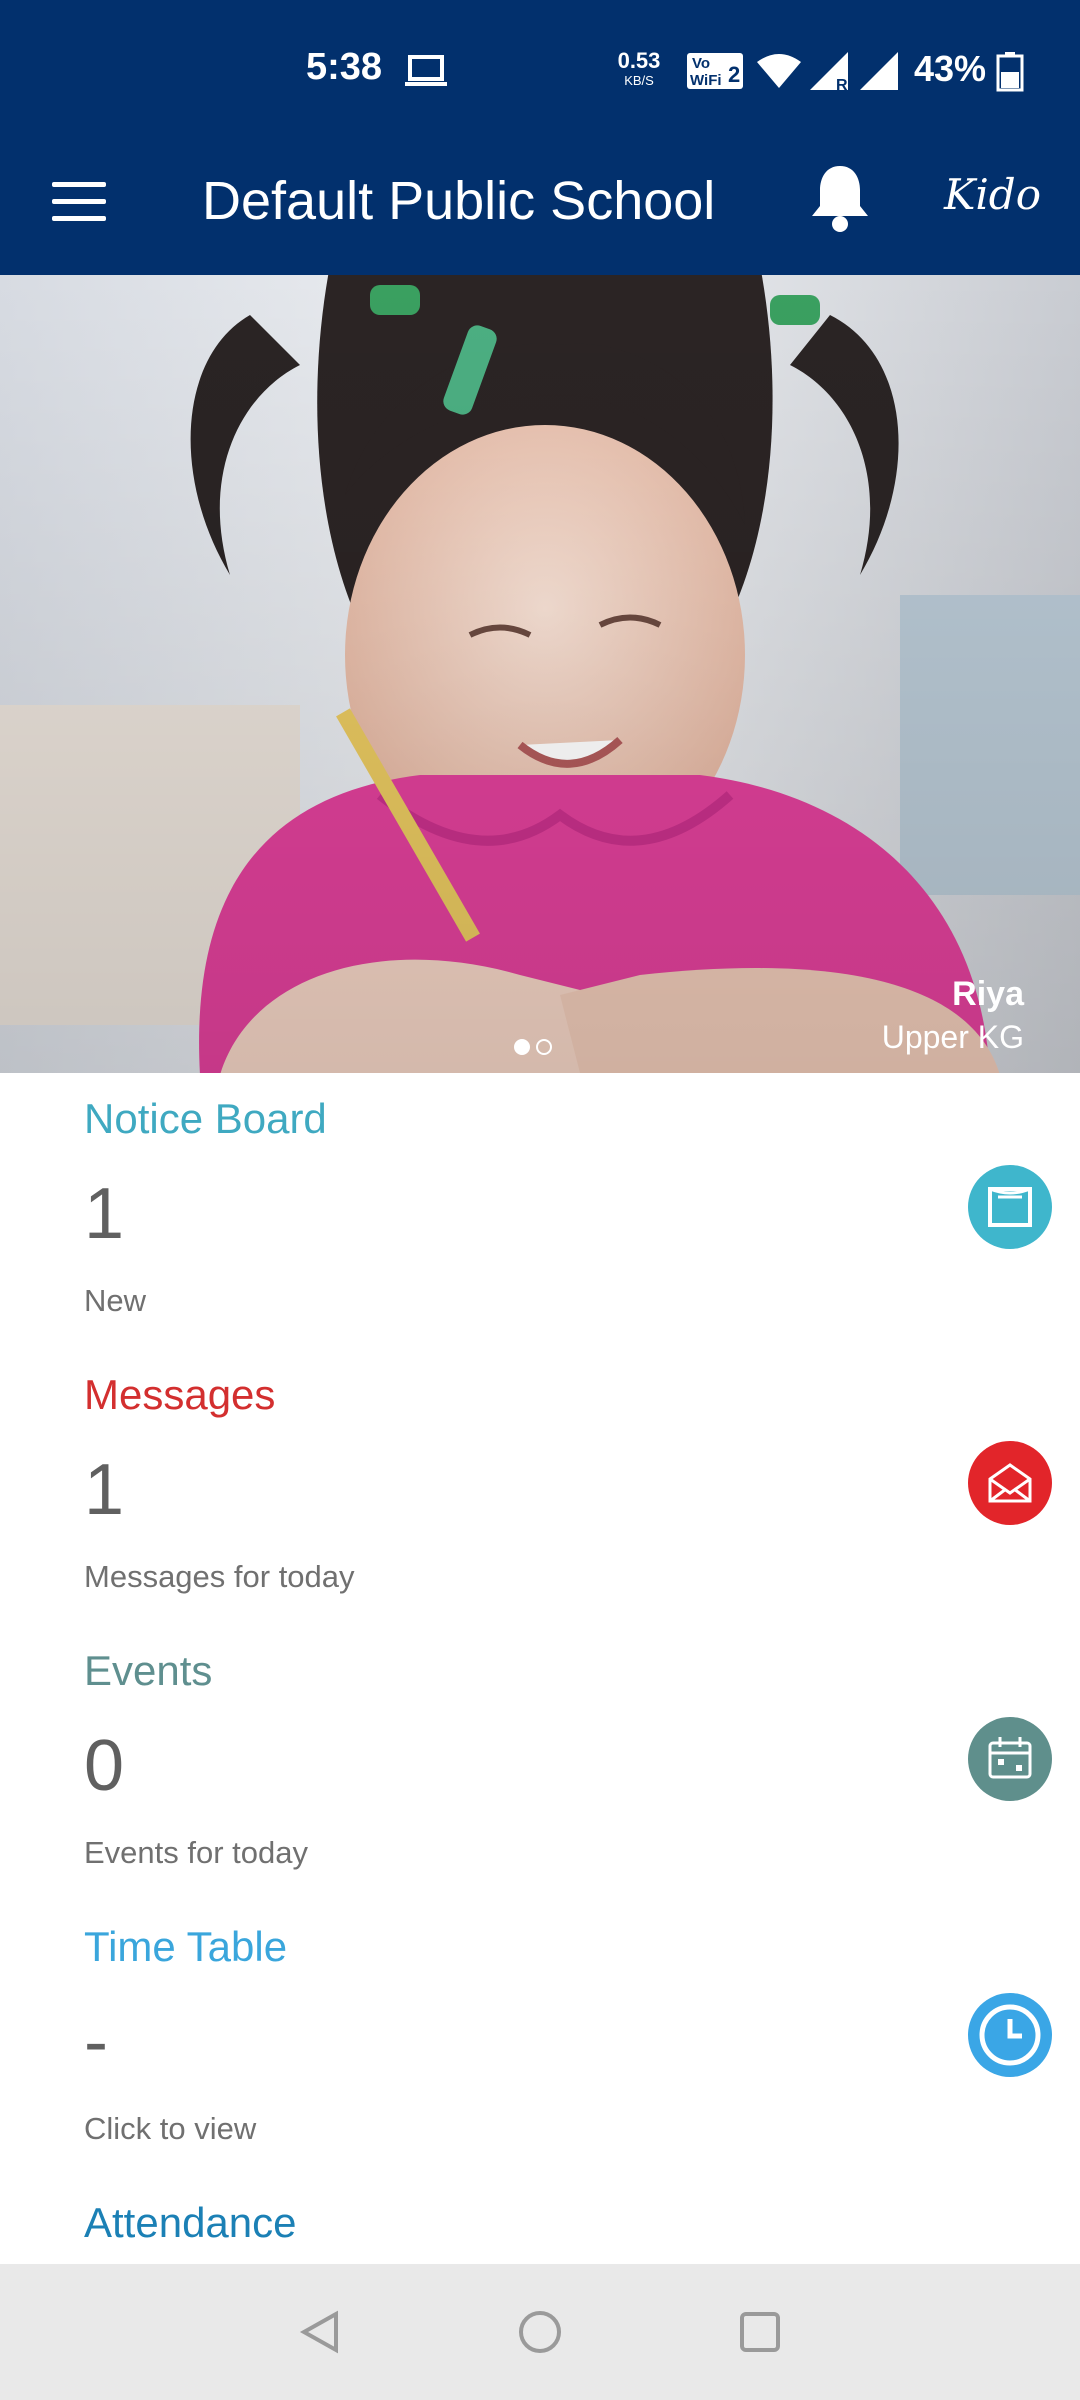 Image resolution: width=1080 pixels, height=2400 pixels. Describe the element at coordinates (992, 194) in the screenshot. I see `kido-logo: Kido` at that location.